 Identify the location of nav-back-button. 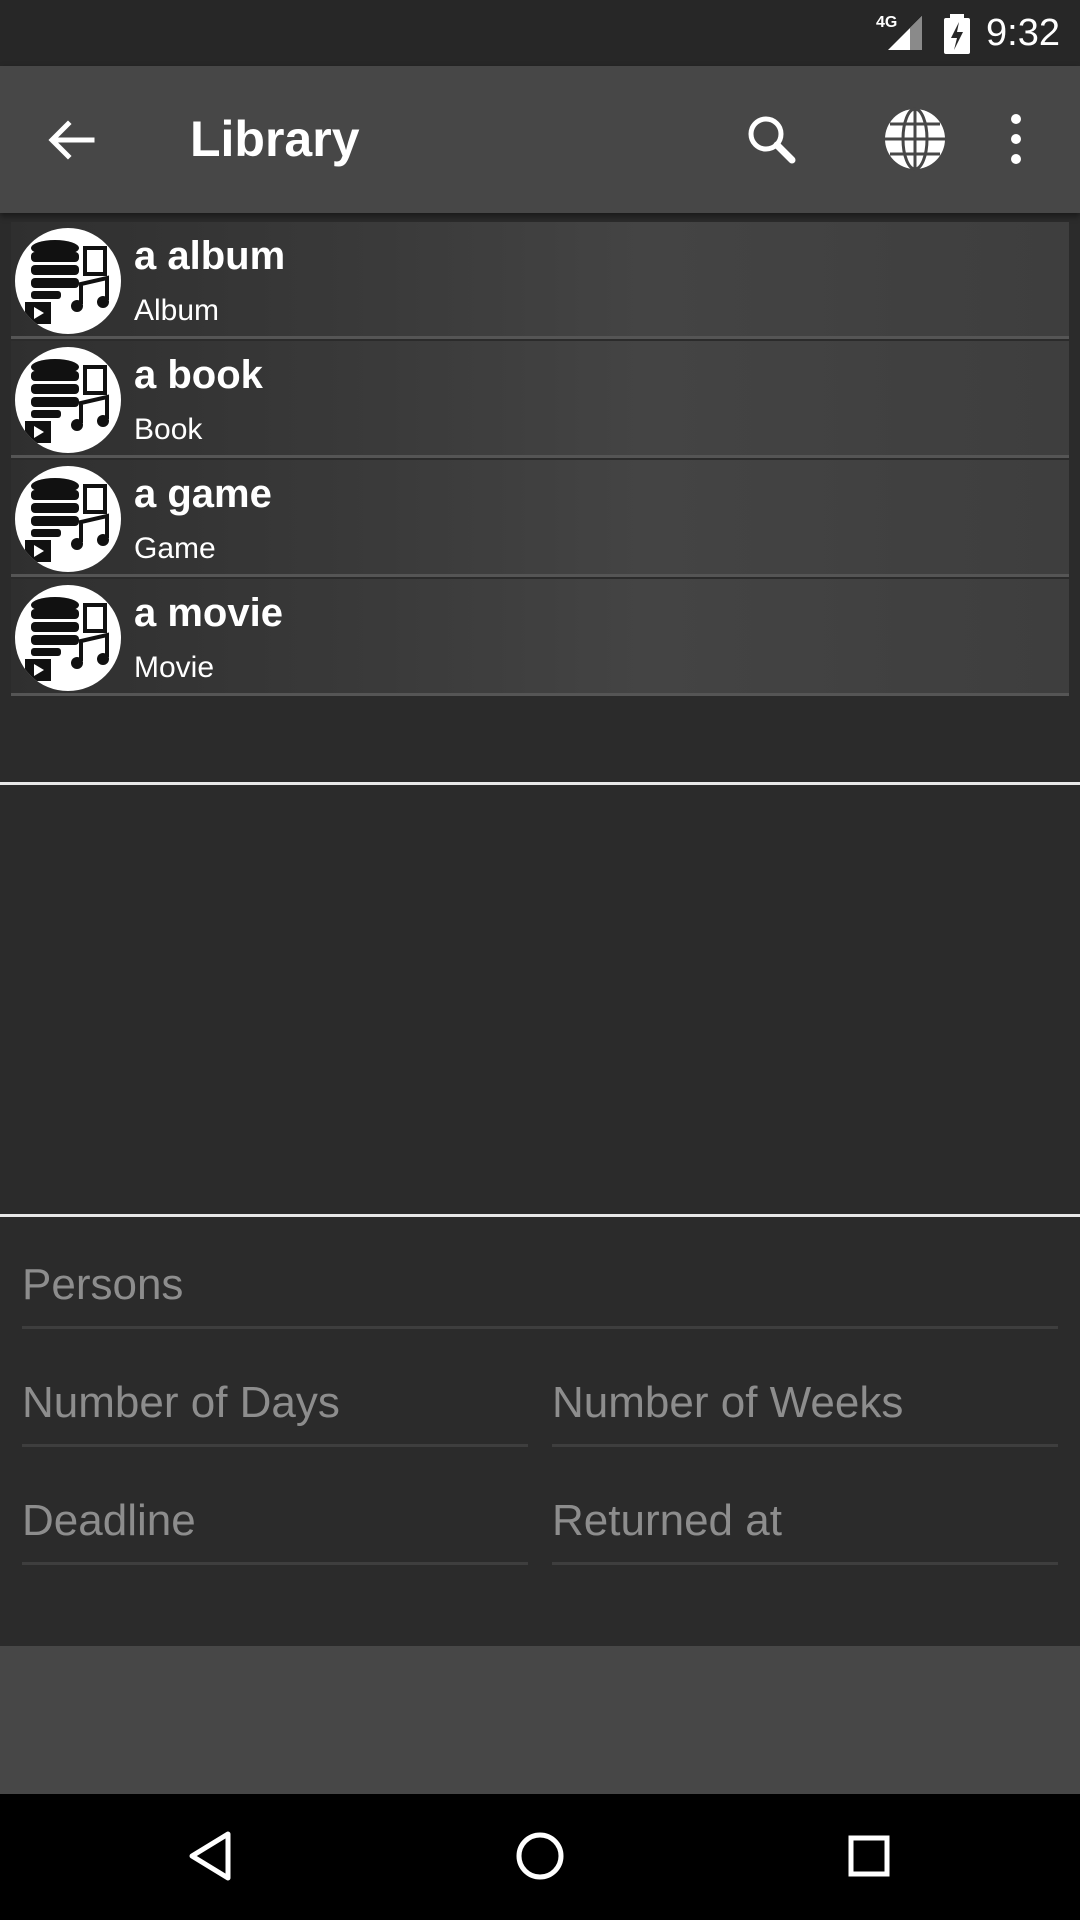
(211, 1856).